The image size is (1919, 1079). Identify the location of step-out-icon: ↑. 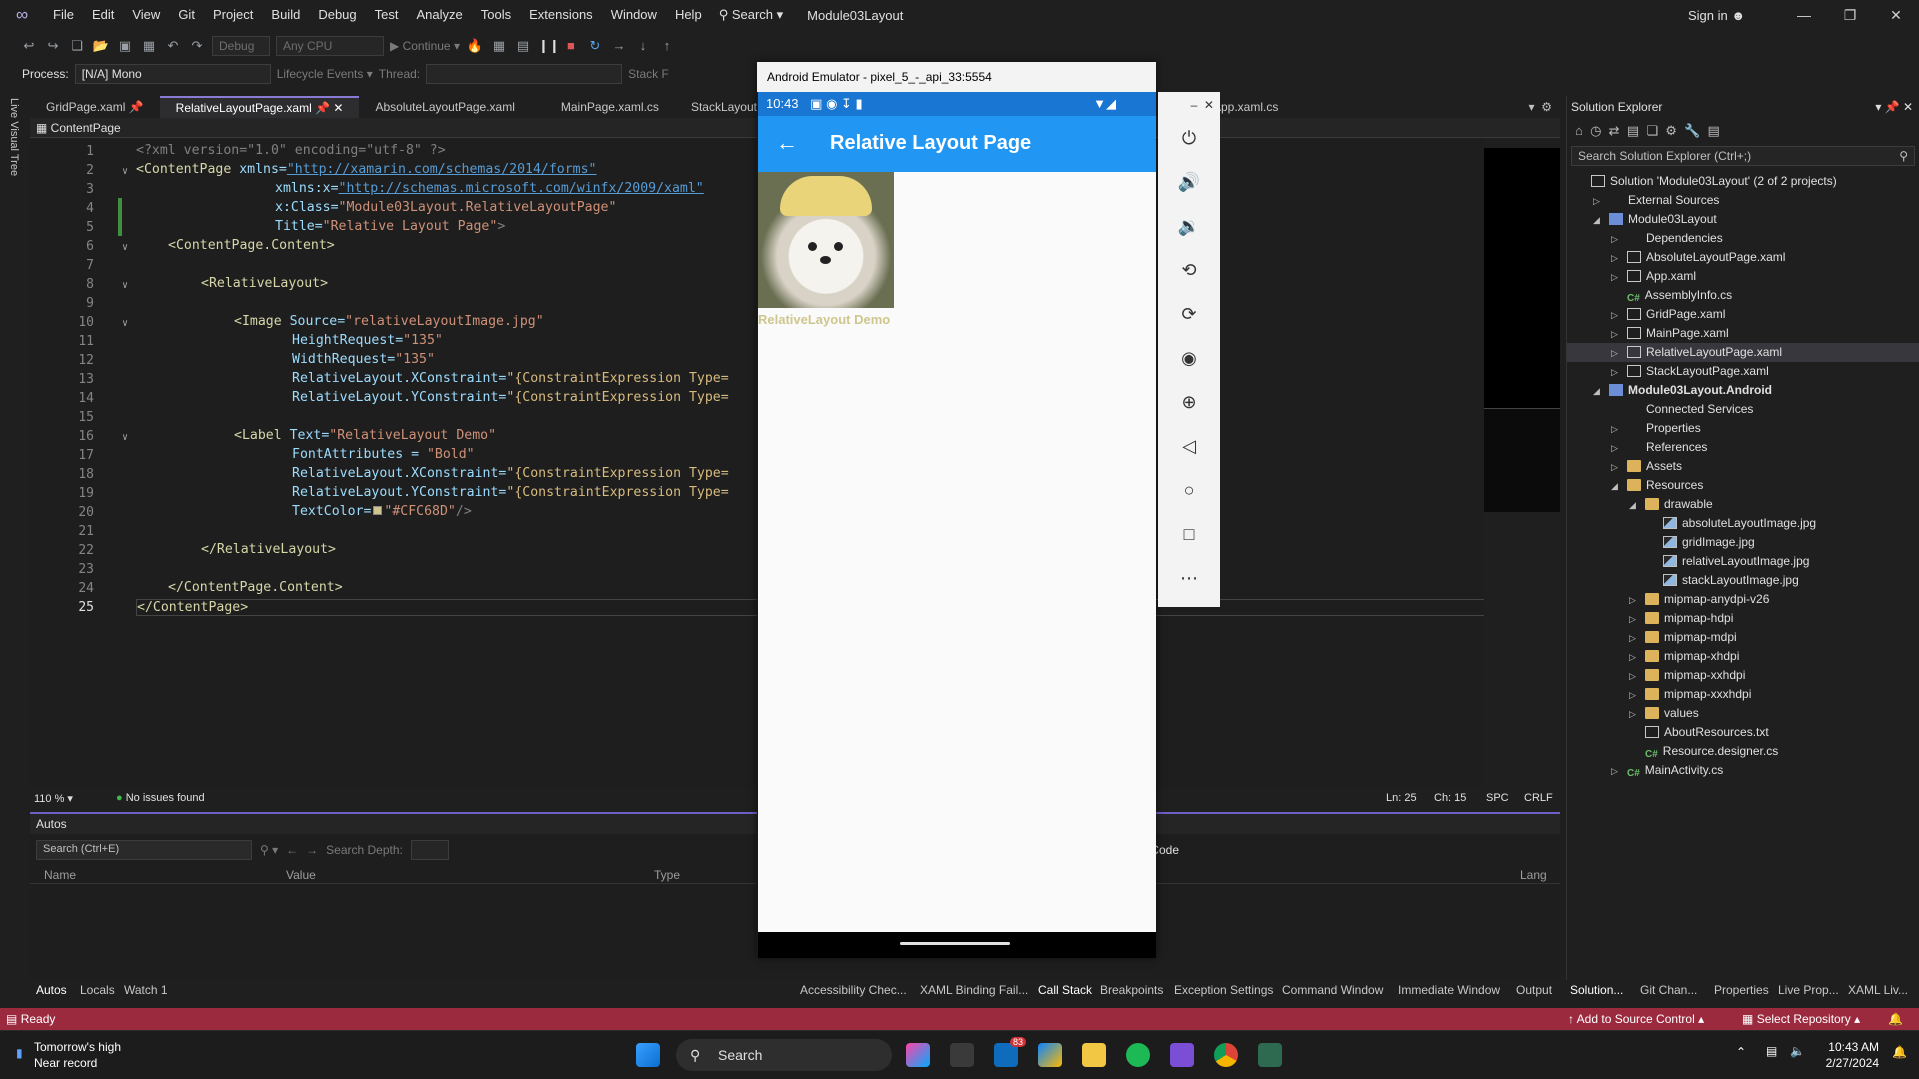
(667, 46).